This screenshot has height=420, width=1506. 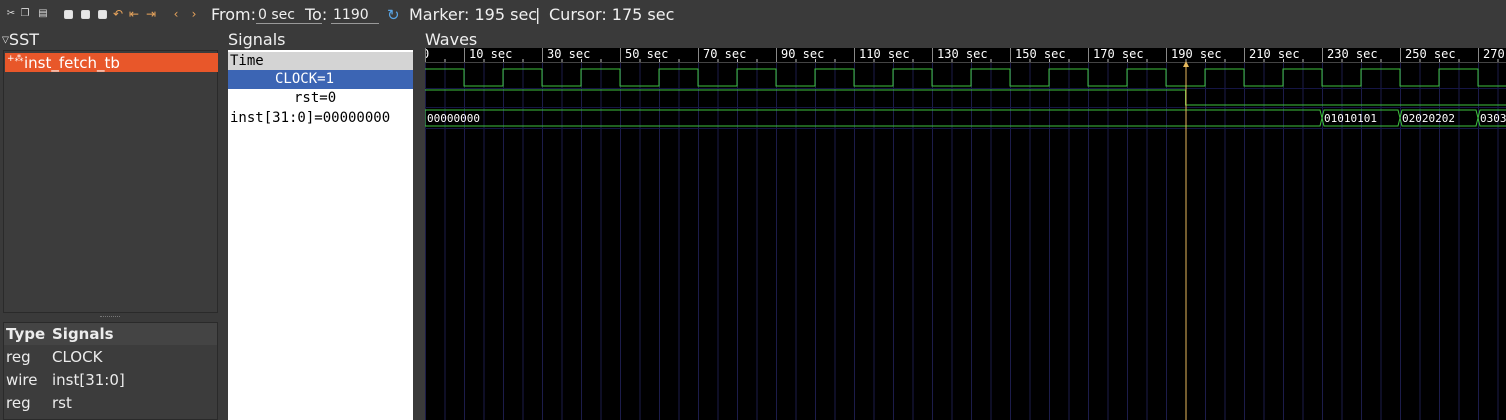 What do you see at coordinates (1040, 54) in the screenshot?
I see `tick-label: 150 sec` at bounding box center [1040, 54].